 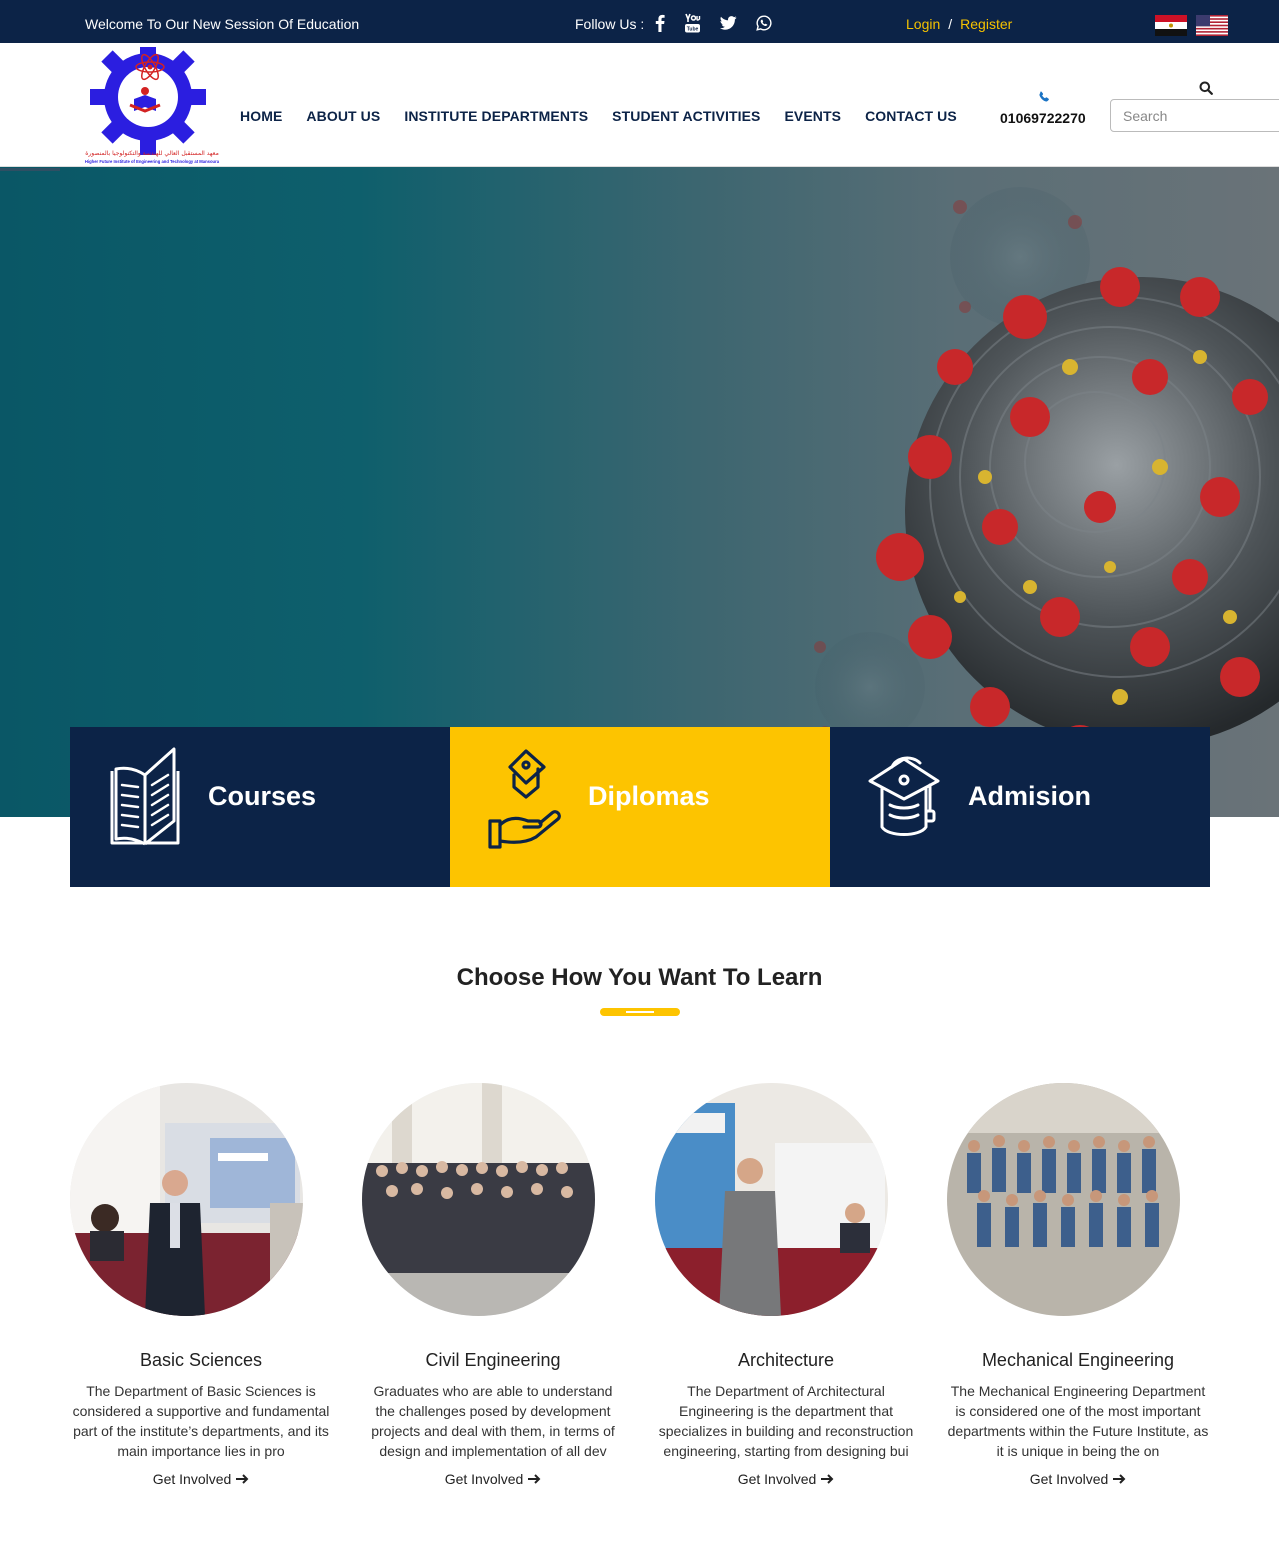 I want to click on phone-icon, so click(x=1044, y=99).